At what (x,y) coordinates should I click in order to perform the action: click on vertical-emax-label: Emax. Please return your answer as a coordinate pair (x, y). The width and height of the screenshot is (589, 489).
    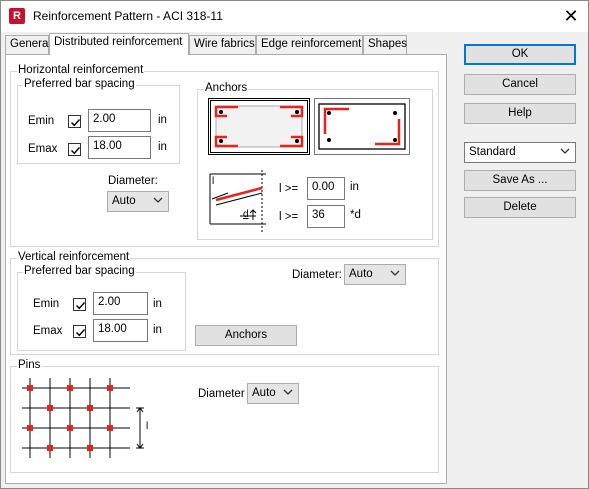
    Looking at the image, I should click on (48, 331).